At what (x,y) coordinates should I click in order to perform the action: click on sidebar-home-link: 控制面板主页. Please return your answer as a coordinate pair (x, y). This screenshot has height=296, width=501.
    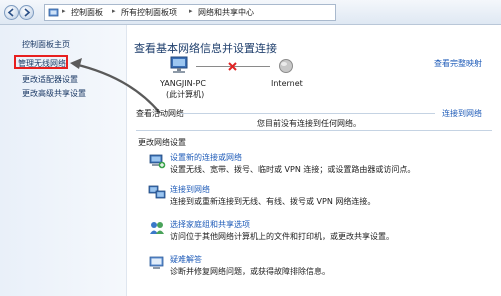
    Looking at the image, I should click on (46, 44).